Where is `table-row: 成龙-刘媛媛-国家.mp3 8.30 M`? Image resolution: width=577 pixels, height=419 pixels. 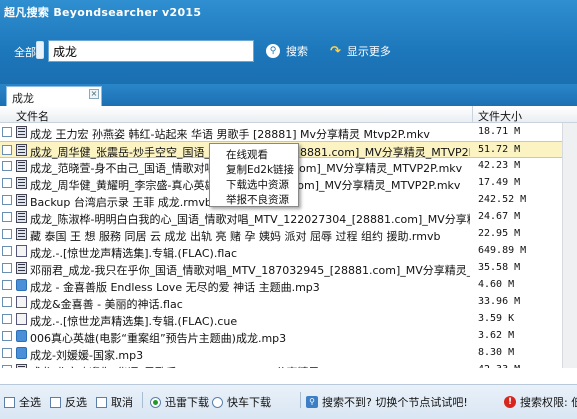
table-row: 成龙-刘媛媛-国家.mp3 8.30 M is located at coordinates (288, 353).